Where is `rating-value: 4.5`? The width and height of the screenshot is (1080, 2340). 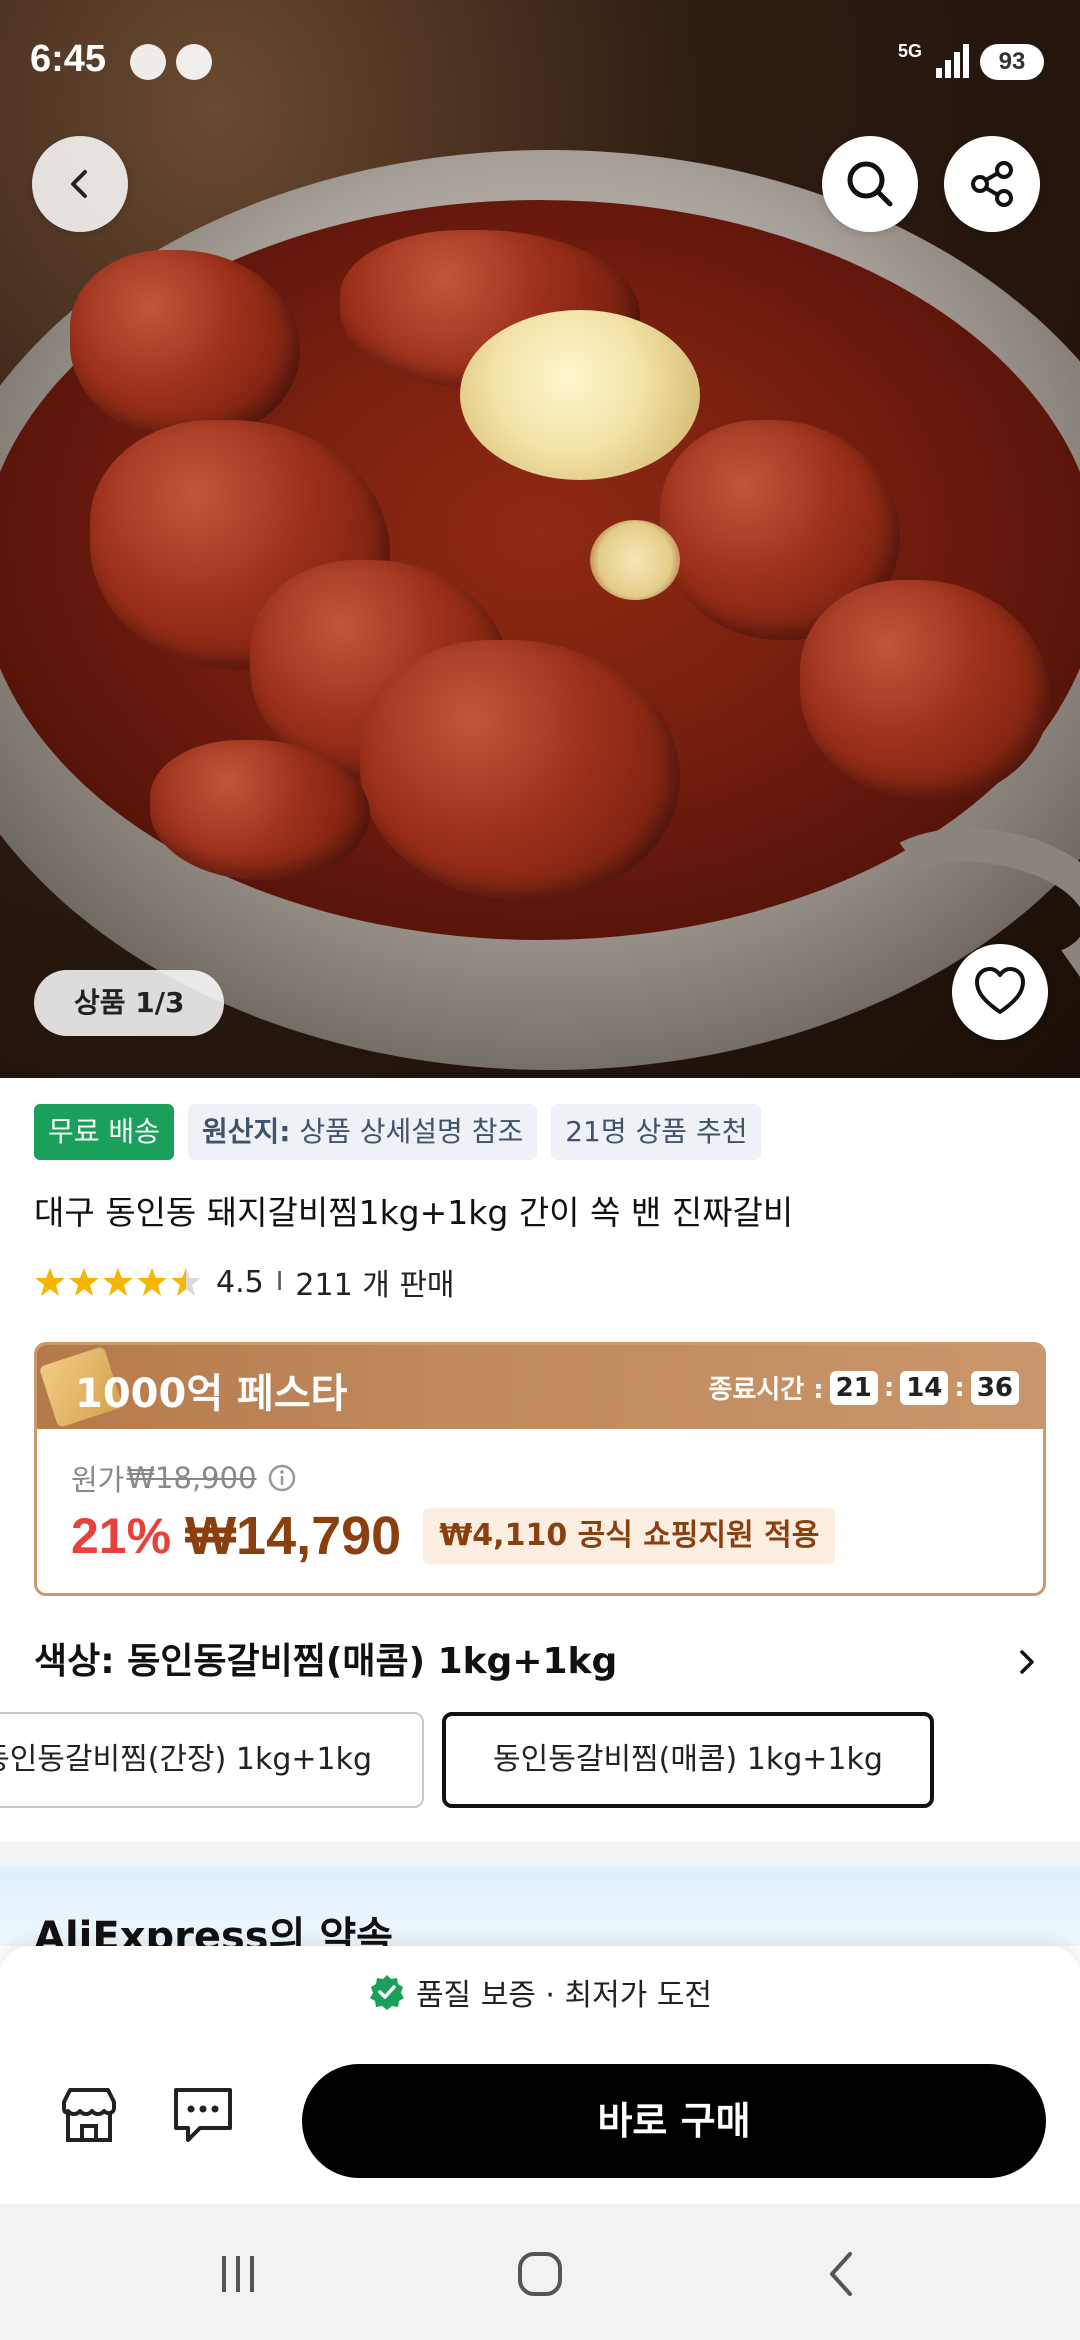 rating-value: 4.5 is located at coordinates (240, 1282).